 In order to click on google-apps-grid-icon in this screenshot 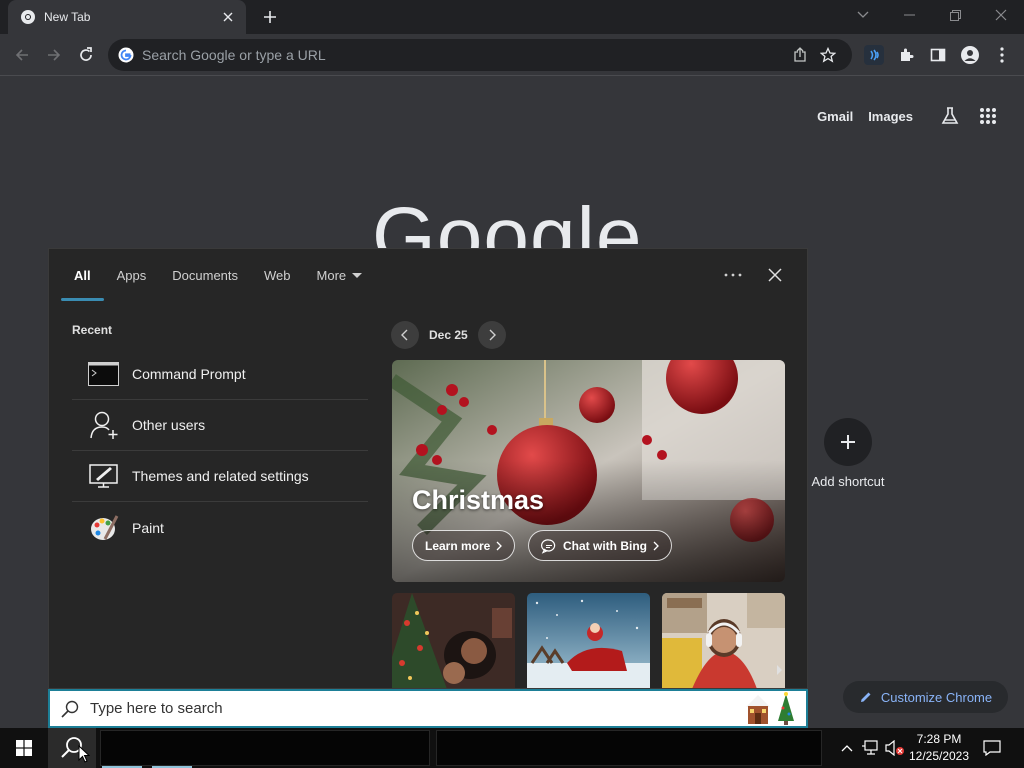, I will do `click(988, 116)`.